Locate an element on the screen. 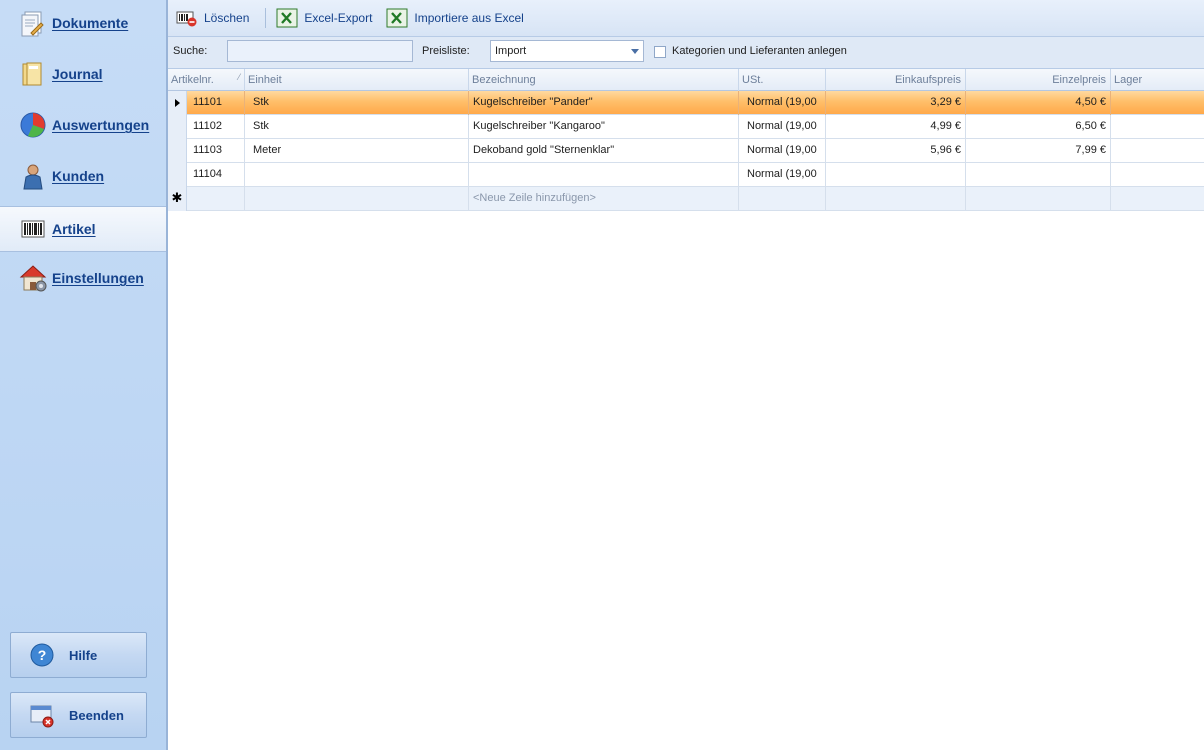  cell-bezeichnung: Kugelschreiber "Kangaroo" is located at coordinates (604, 127).